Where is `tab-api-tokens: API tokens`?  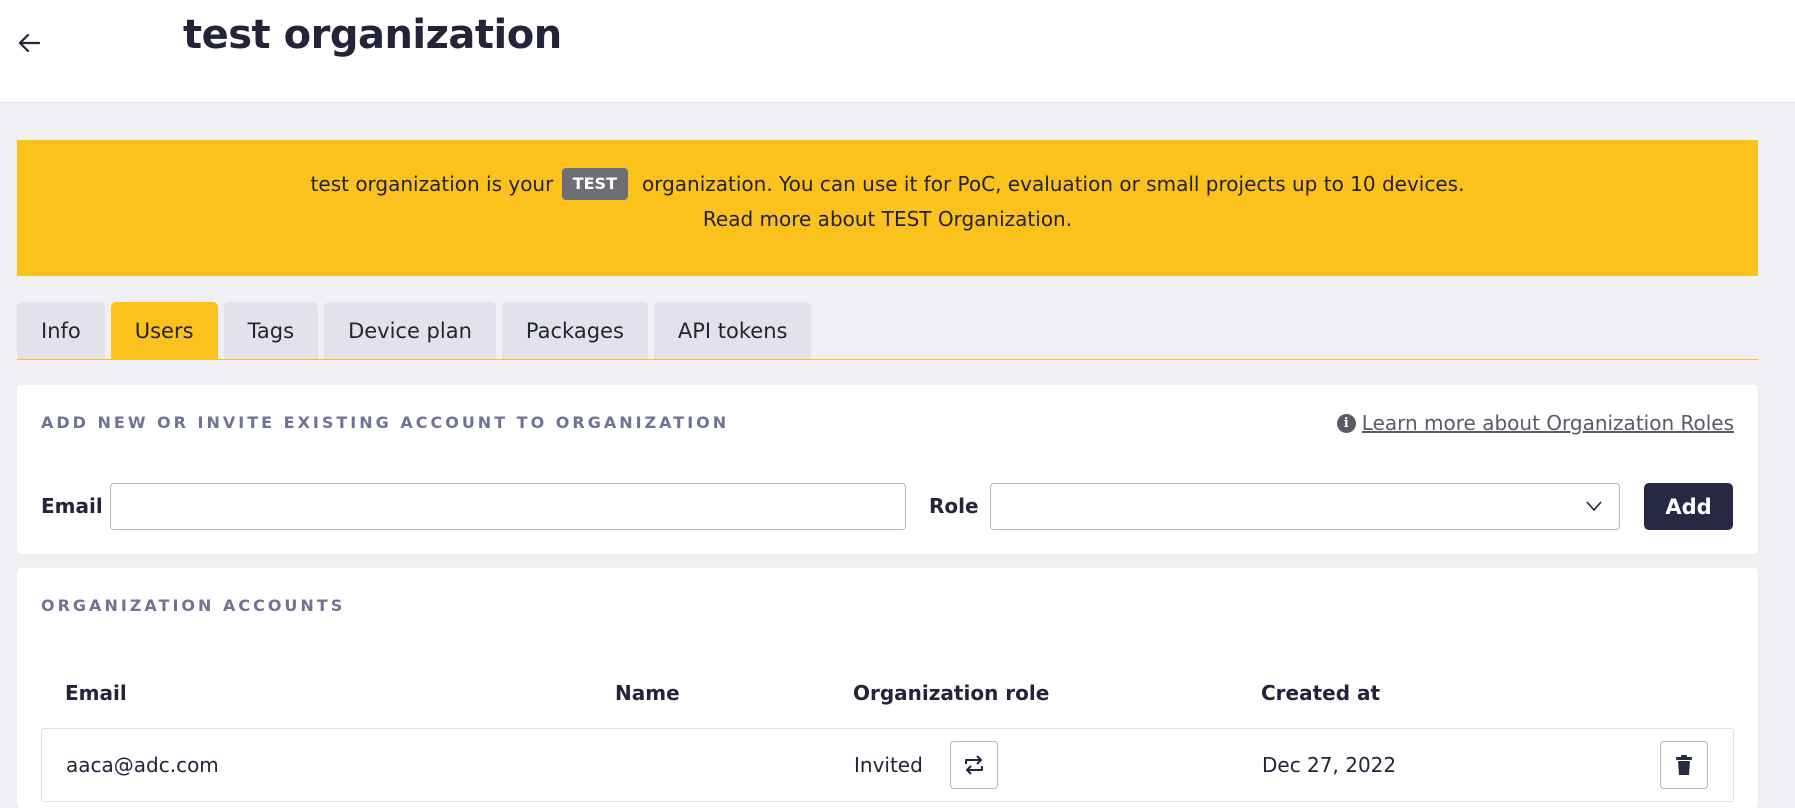 tab-api-tokens: API tokens is located at coordinates (732, 330).